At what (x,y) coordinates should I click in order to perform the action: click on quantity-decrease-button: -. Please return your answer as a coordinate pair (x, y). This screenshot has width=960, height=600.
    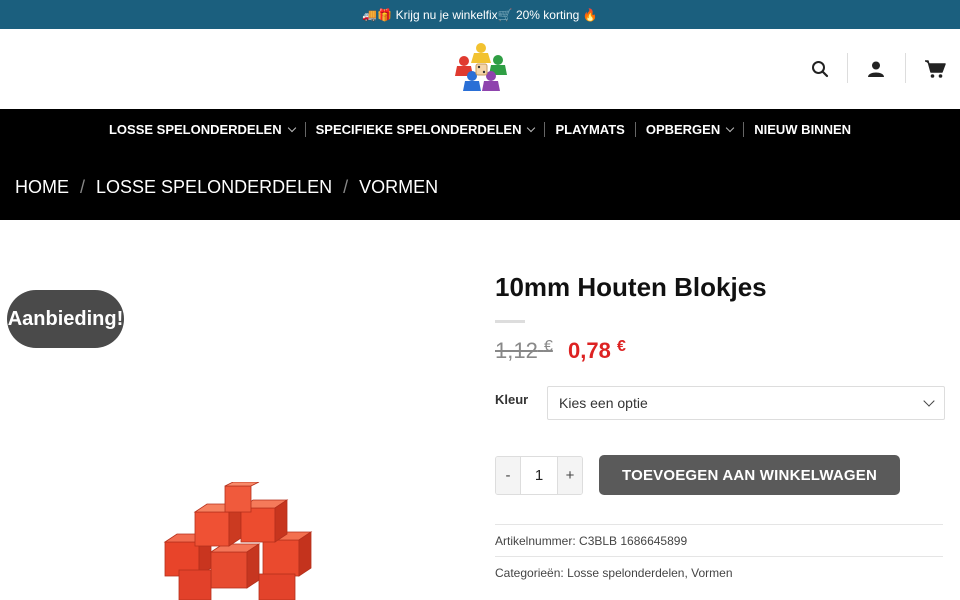
    Looking at the image, I should click on (508, 475).